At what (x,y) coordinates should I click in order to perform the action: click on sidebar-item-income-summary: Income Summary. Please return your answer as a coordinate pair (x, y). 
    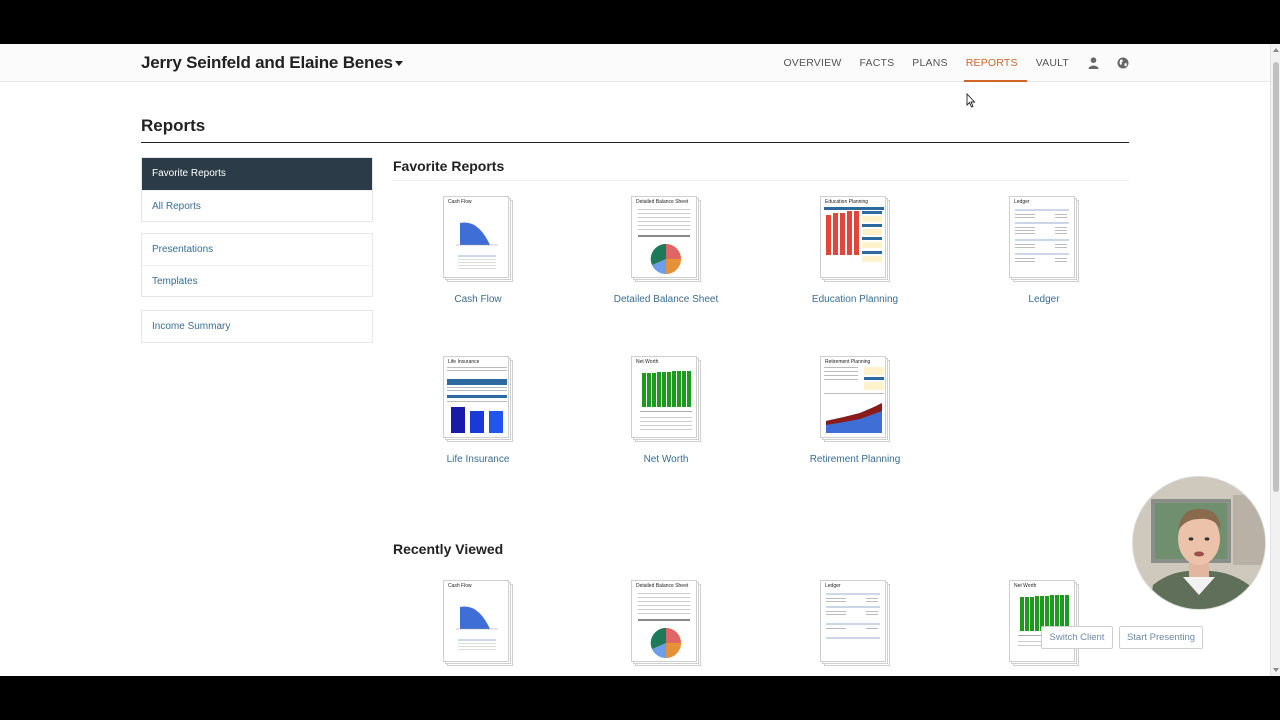
    Looking at the image, I should click on (257, 326).